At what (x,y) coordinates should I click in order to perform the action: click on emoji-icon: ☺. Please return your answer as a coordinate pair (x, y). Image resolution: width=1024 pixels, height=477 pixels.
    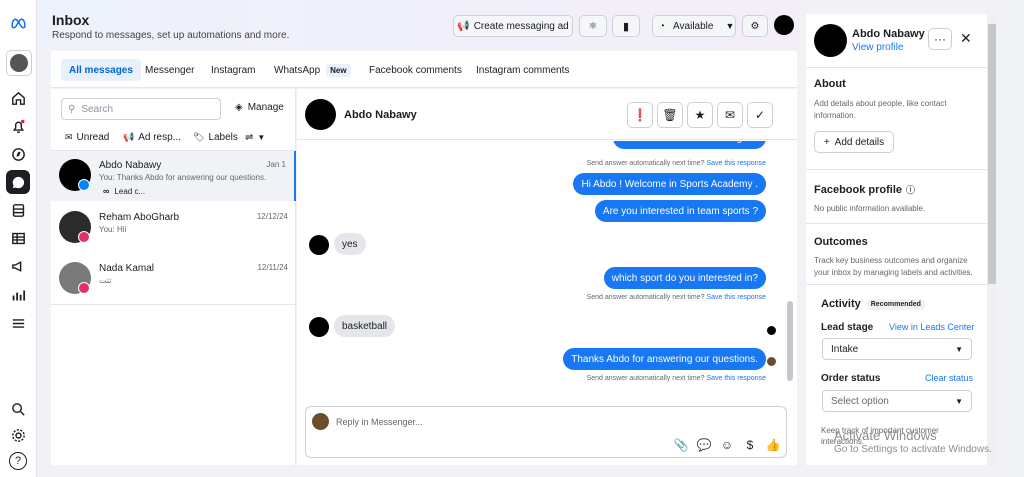
    Looking at the image, I should click on (727, 445).